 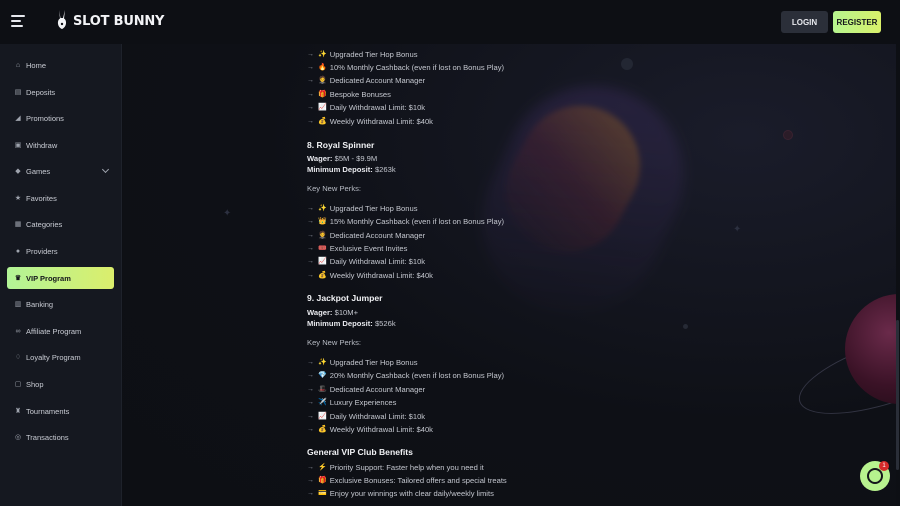 I want to click on sidebar-item-banking: ▥ Banking, so click(x=60, y=304).